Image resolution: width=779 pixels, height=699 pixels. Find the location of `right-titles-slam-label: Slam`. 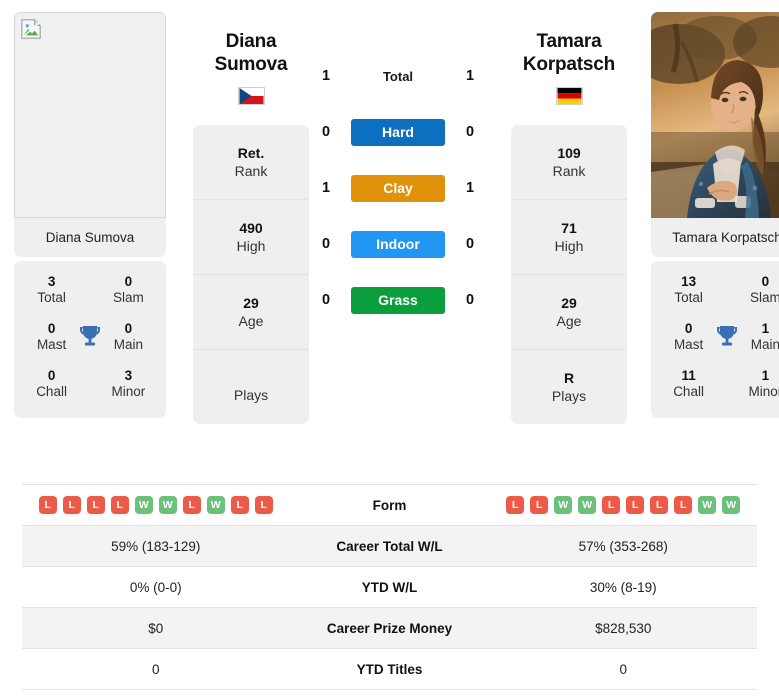

right-titles-slam-label: Slam is located at coordinates (764, 298).